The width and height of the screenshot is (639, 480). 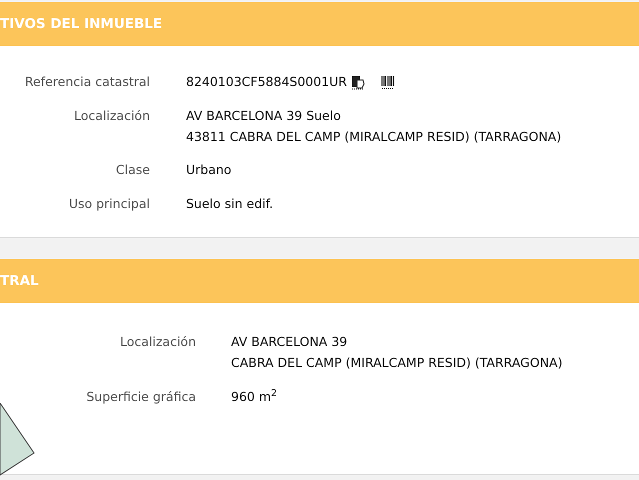 What do you see at coordinates (132, 170) in the screenshot?
I see `field-label: Clase` at bounding box center [132, 170].